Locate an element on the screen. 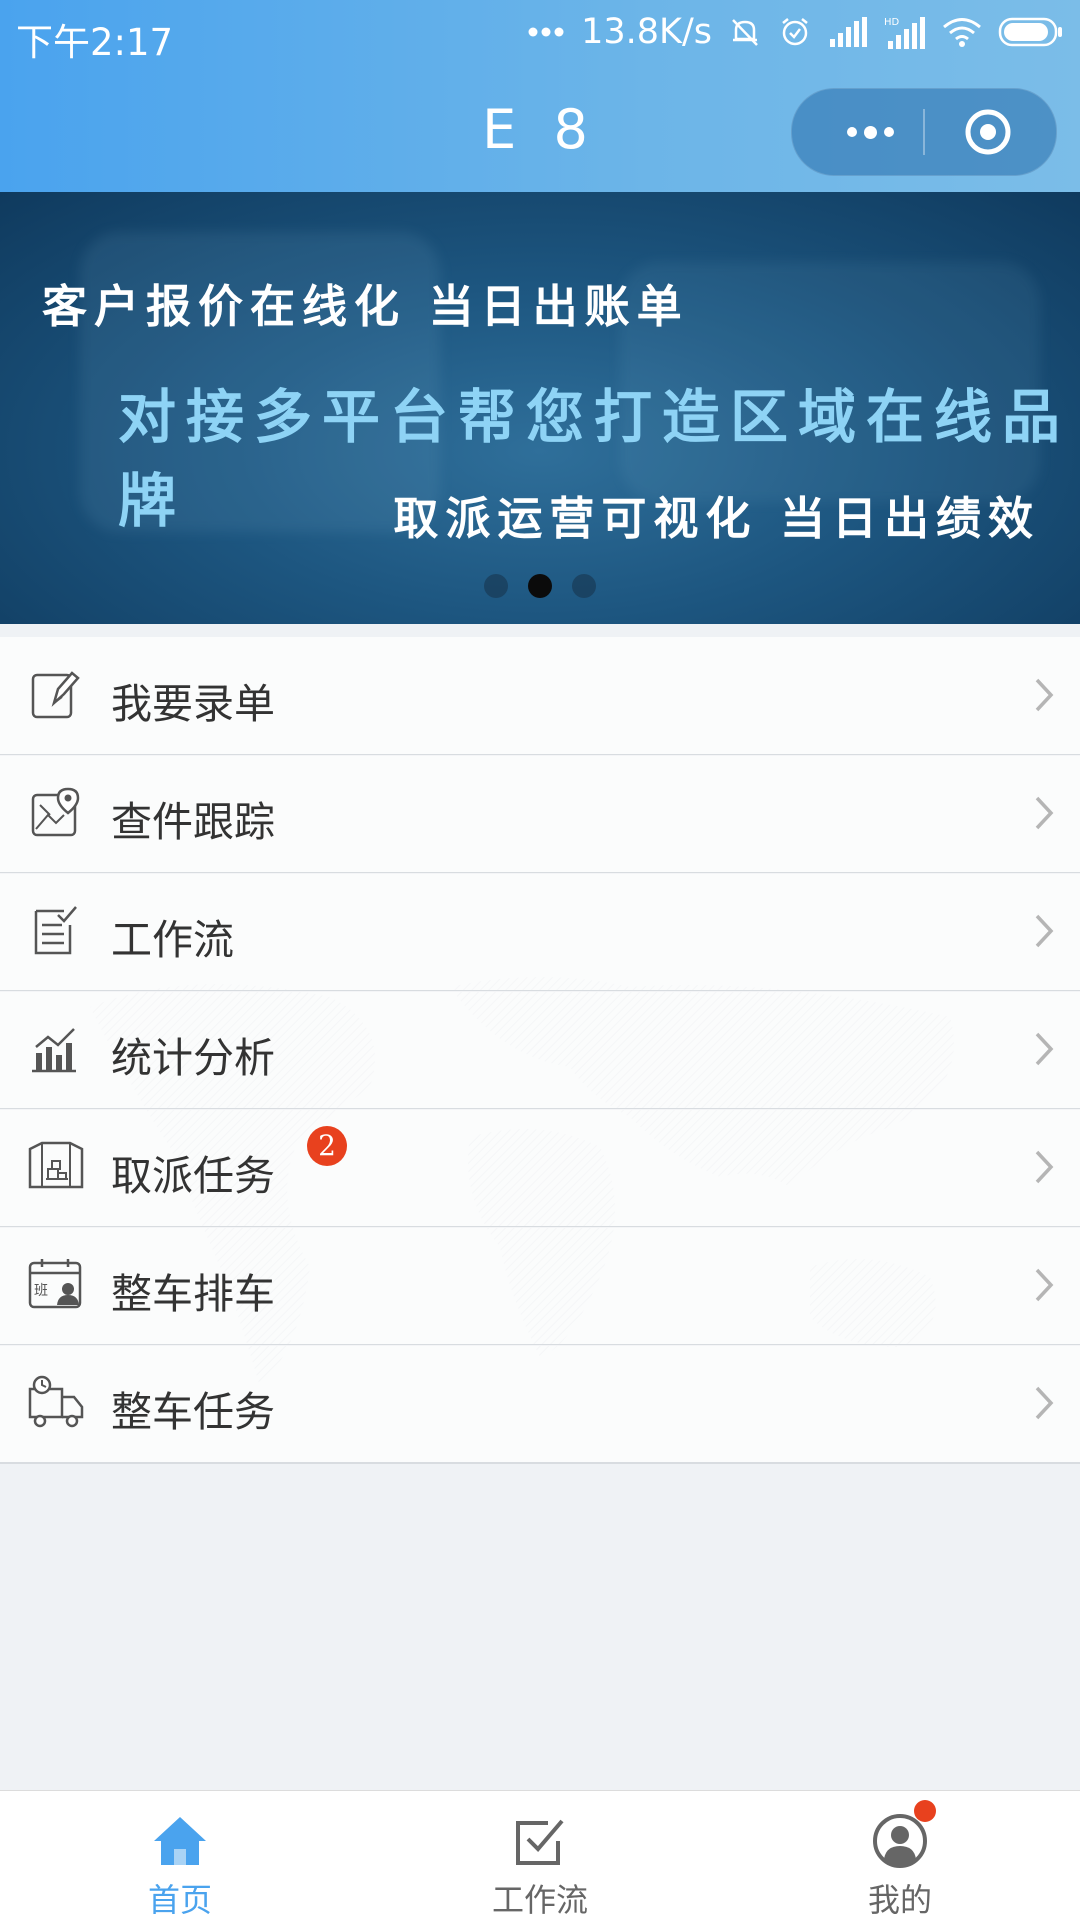 The width and height of the screenshot is (1080, 1921). menu-item-label: 整车任务 is located at coordinates (193, 1412).